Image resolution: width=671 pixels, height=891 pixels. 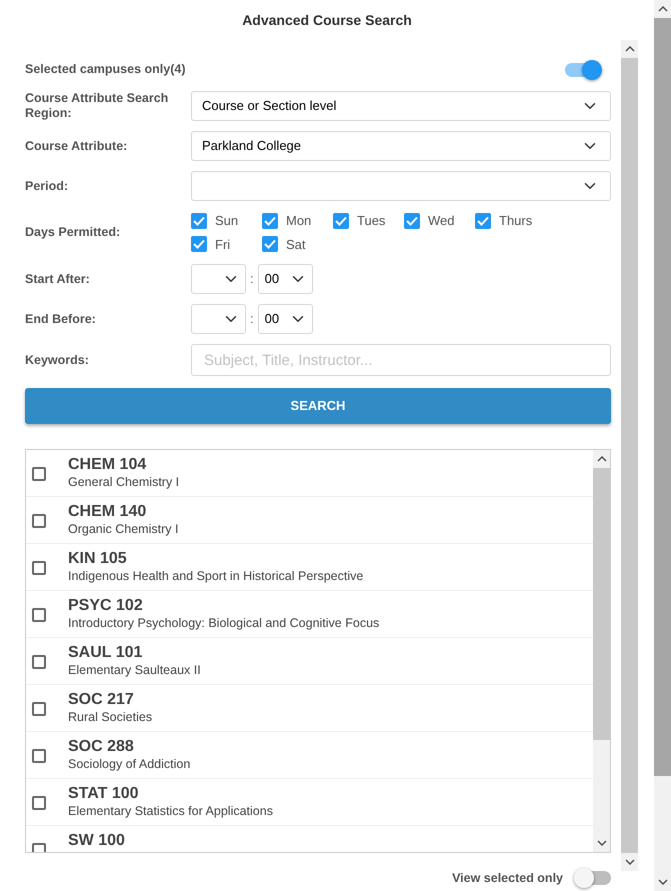 What do you see at coordinates (170, 811) in the screenshot?
I see `course-title: Elementary Statistics for Applications` at bounding box center [170, 811].